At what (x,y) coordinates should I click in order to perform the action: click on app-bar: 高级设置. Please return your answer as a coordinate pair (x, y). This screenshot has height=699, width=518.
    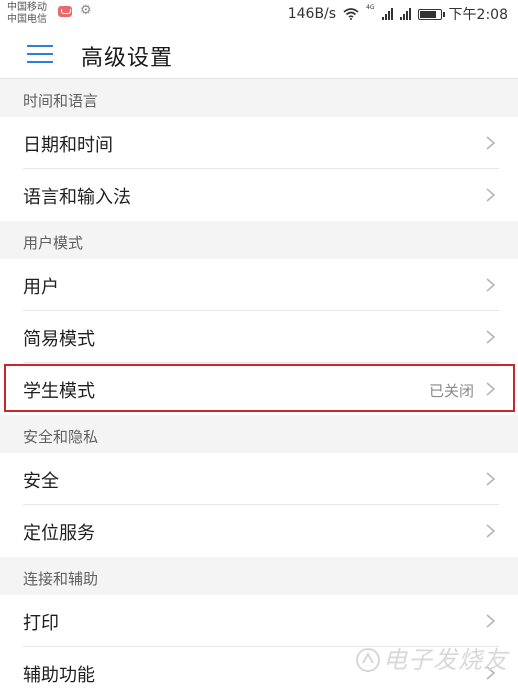
    Looking at the image, I should click on (259, 54).